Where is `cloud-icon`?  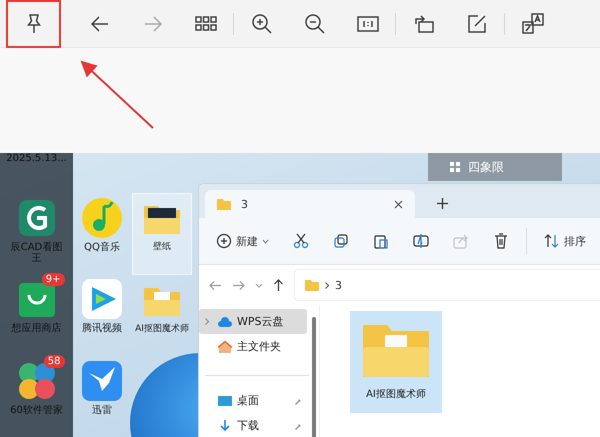 cloud-icon is located at coordinates (225, 322).